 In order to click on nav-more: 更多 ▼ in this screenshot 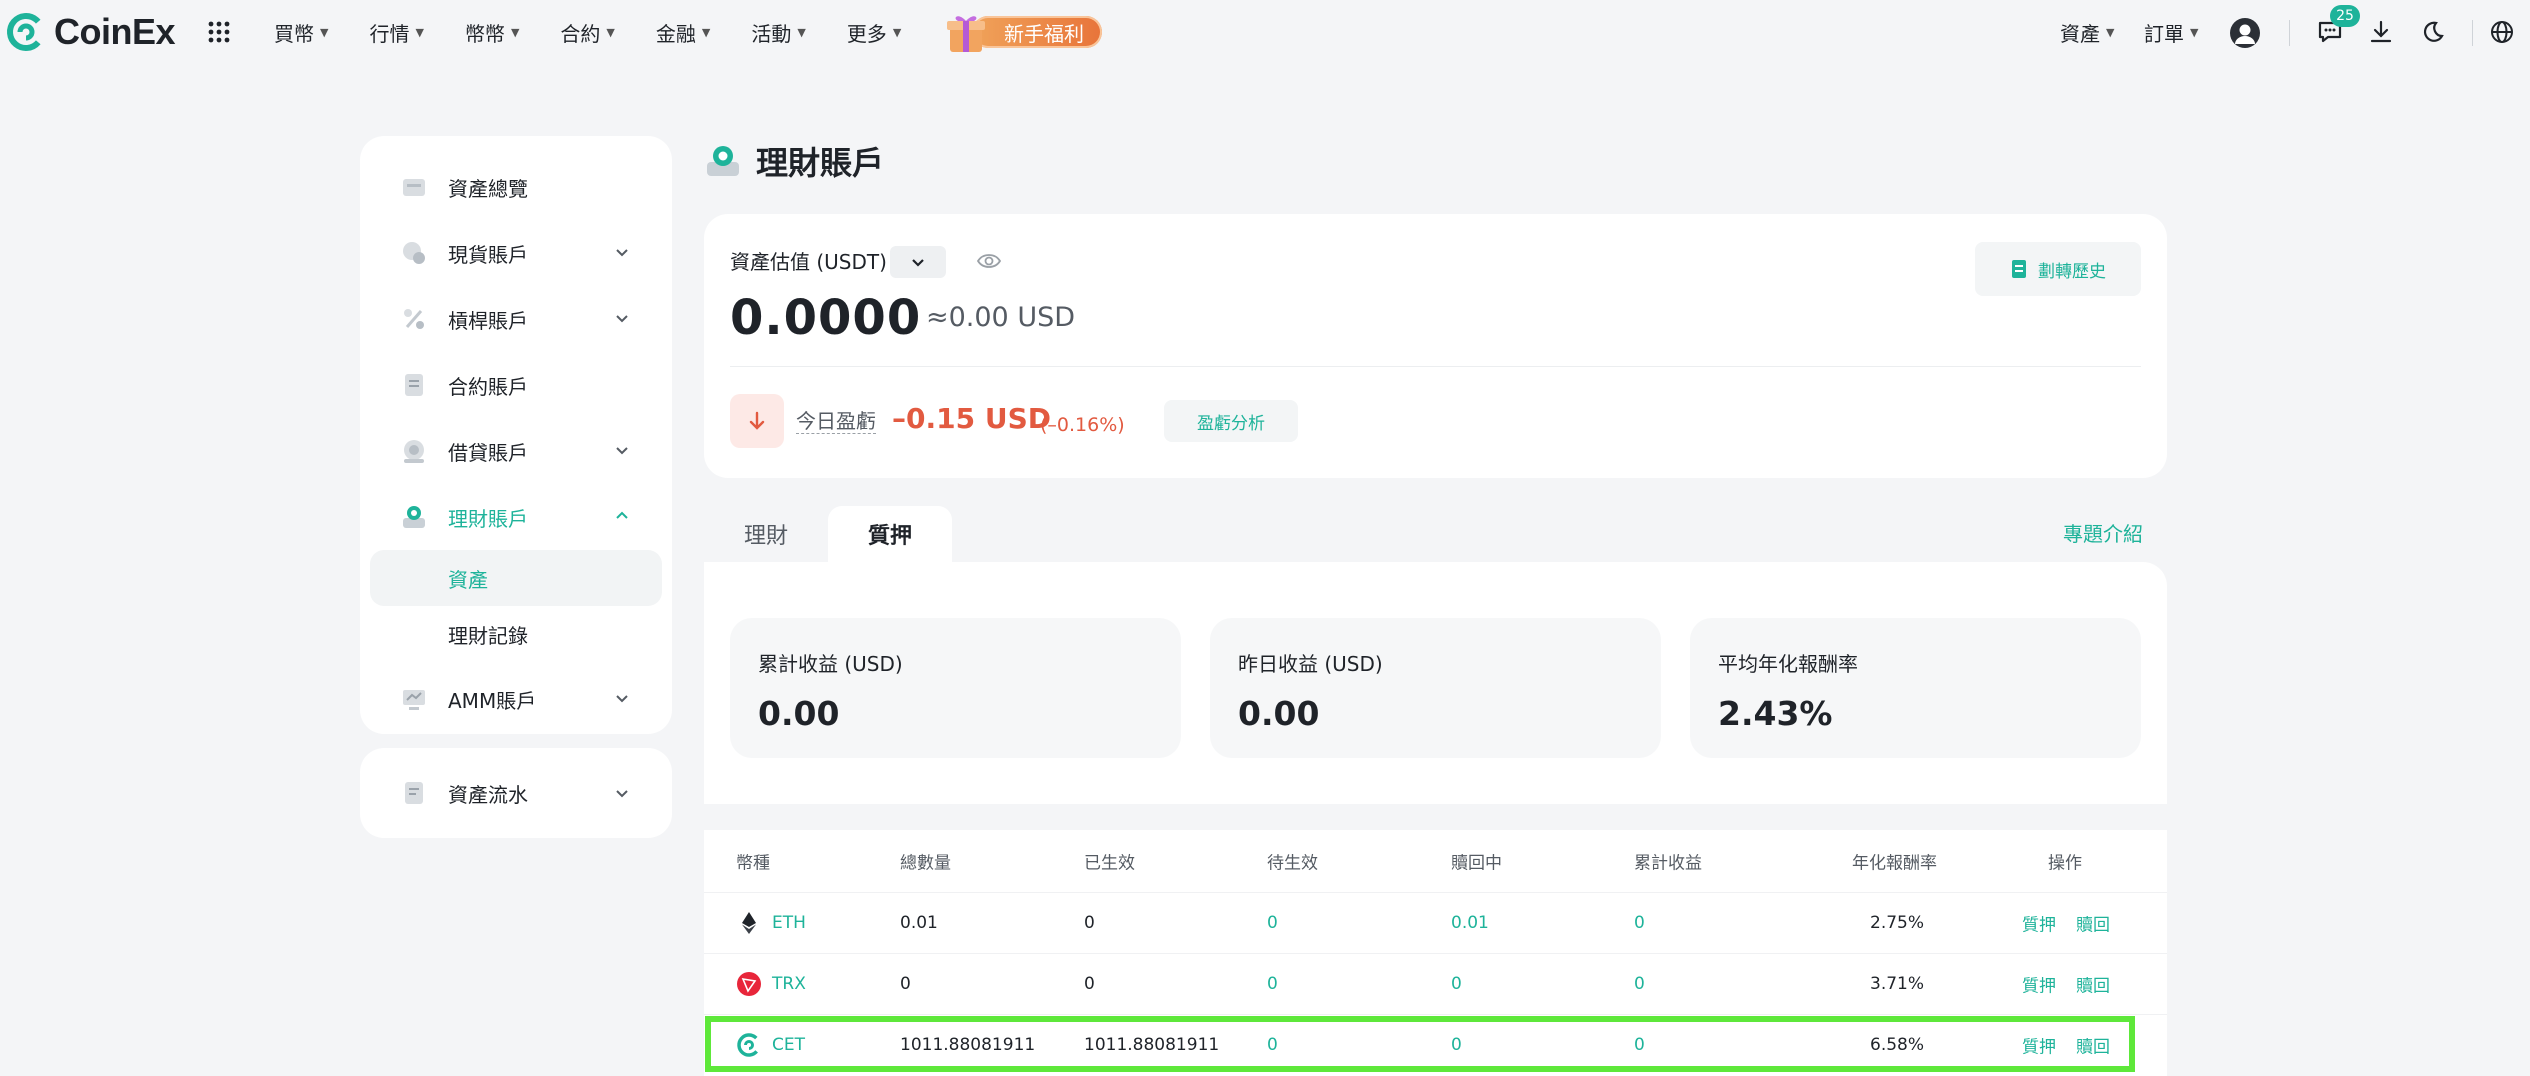, I will do `click(874, 32)`.